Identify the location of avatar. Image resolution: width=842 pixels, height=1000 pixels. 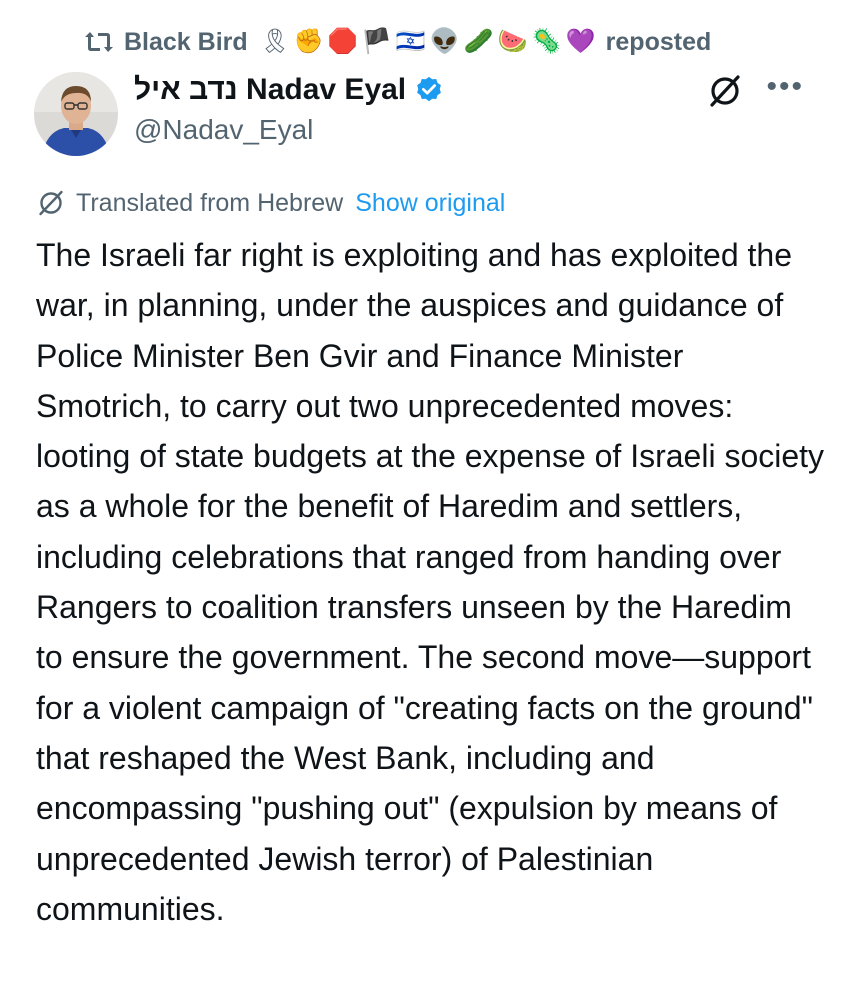
(76, 114).